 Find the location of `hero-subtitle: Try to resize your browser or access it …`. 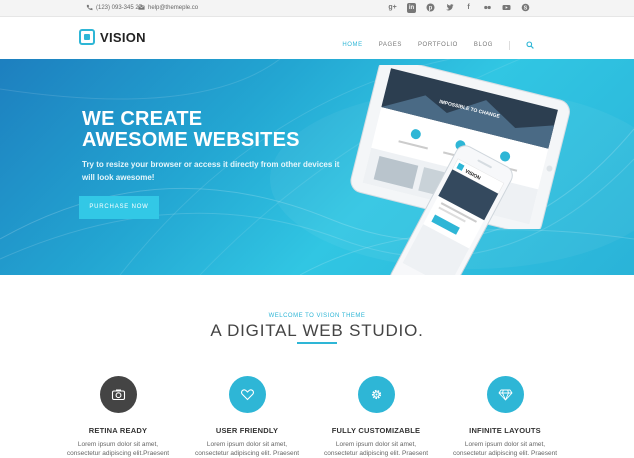

hero-subtitle: Try to resize your browser or access it … is located at coordinates (211, 171).